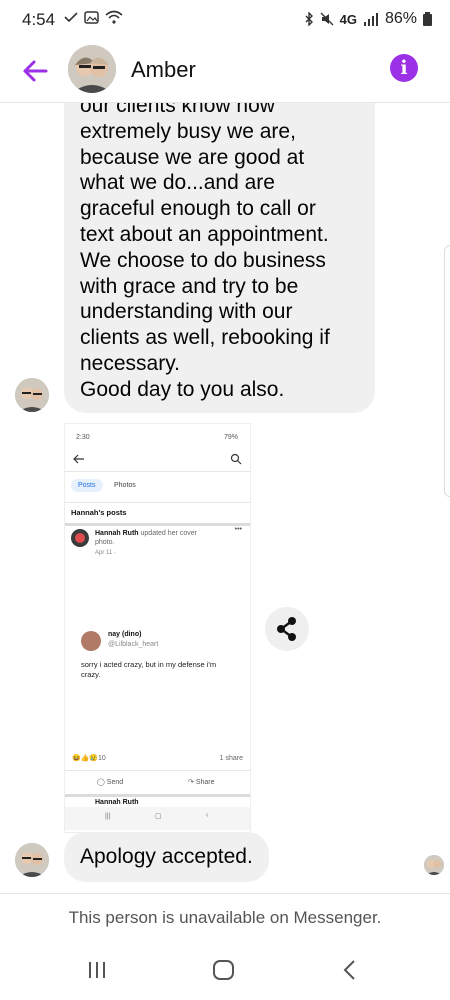 Image resolution: width=450 pixels, height=1000 pixels. I want to click on message-line: necessary., so click(130, 363).